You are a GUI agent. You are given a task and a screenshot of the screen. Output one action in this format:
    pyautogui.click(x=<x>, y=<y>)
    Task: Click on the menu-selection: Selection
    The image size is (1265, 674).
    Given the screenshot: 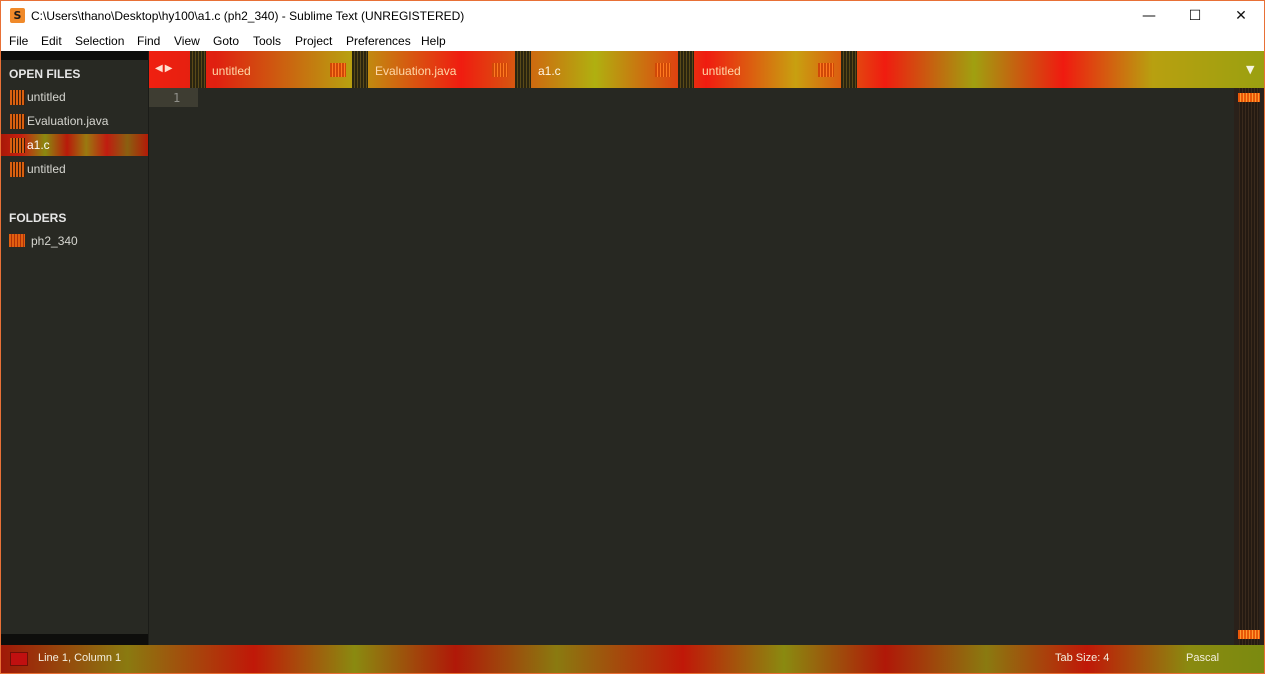 What is the action you would take?
    pyautogui.click(x=99, y=41)
    